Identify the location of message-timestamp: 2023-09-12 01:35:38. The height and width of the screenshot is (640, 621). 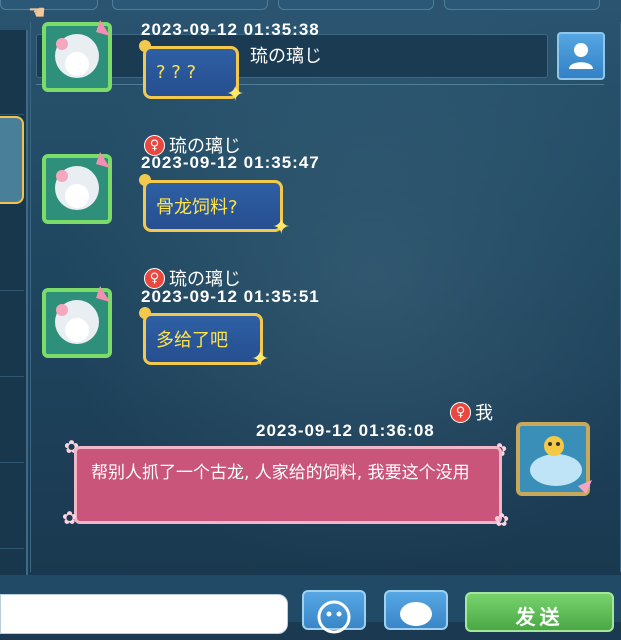
(230, 29).